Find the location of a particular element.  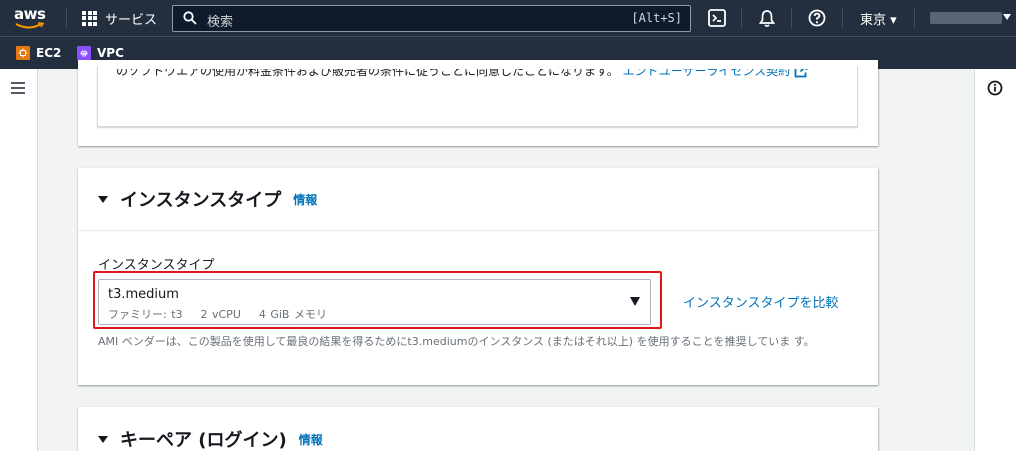

top-navigation: aws サービス 検索 [Alt+S] 東京 ▾ is located at coordinates (508, 18).